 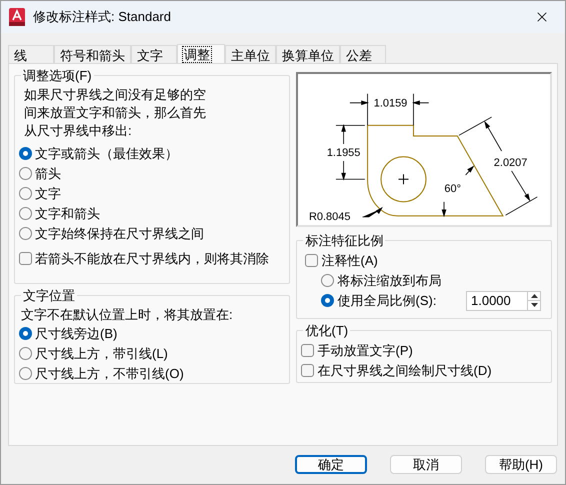 I want to click on window-title: 修改标注样式: Standard, so click(x=102, y=17).